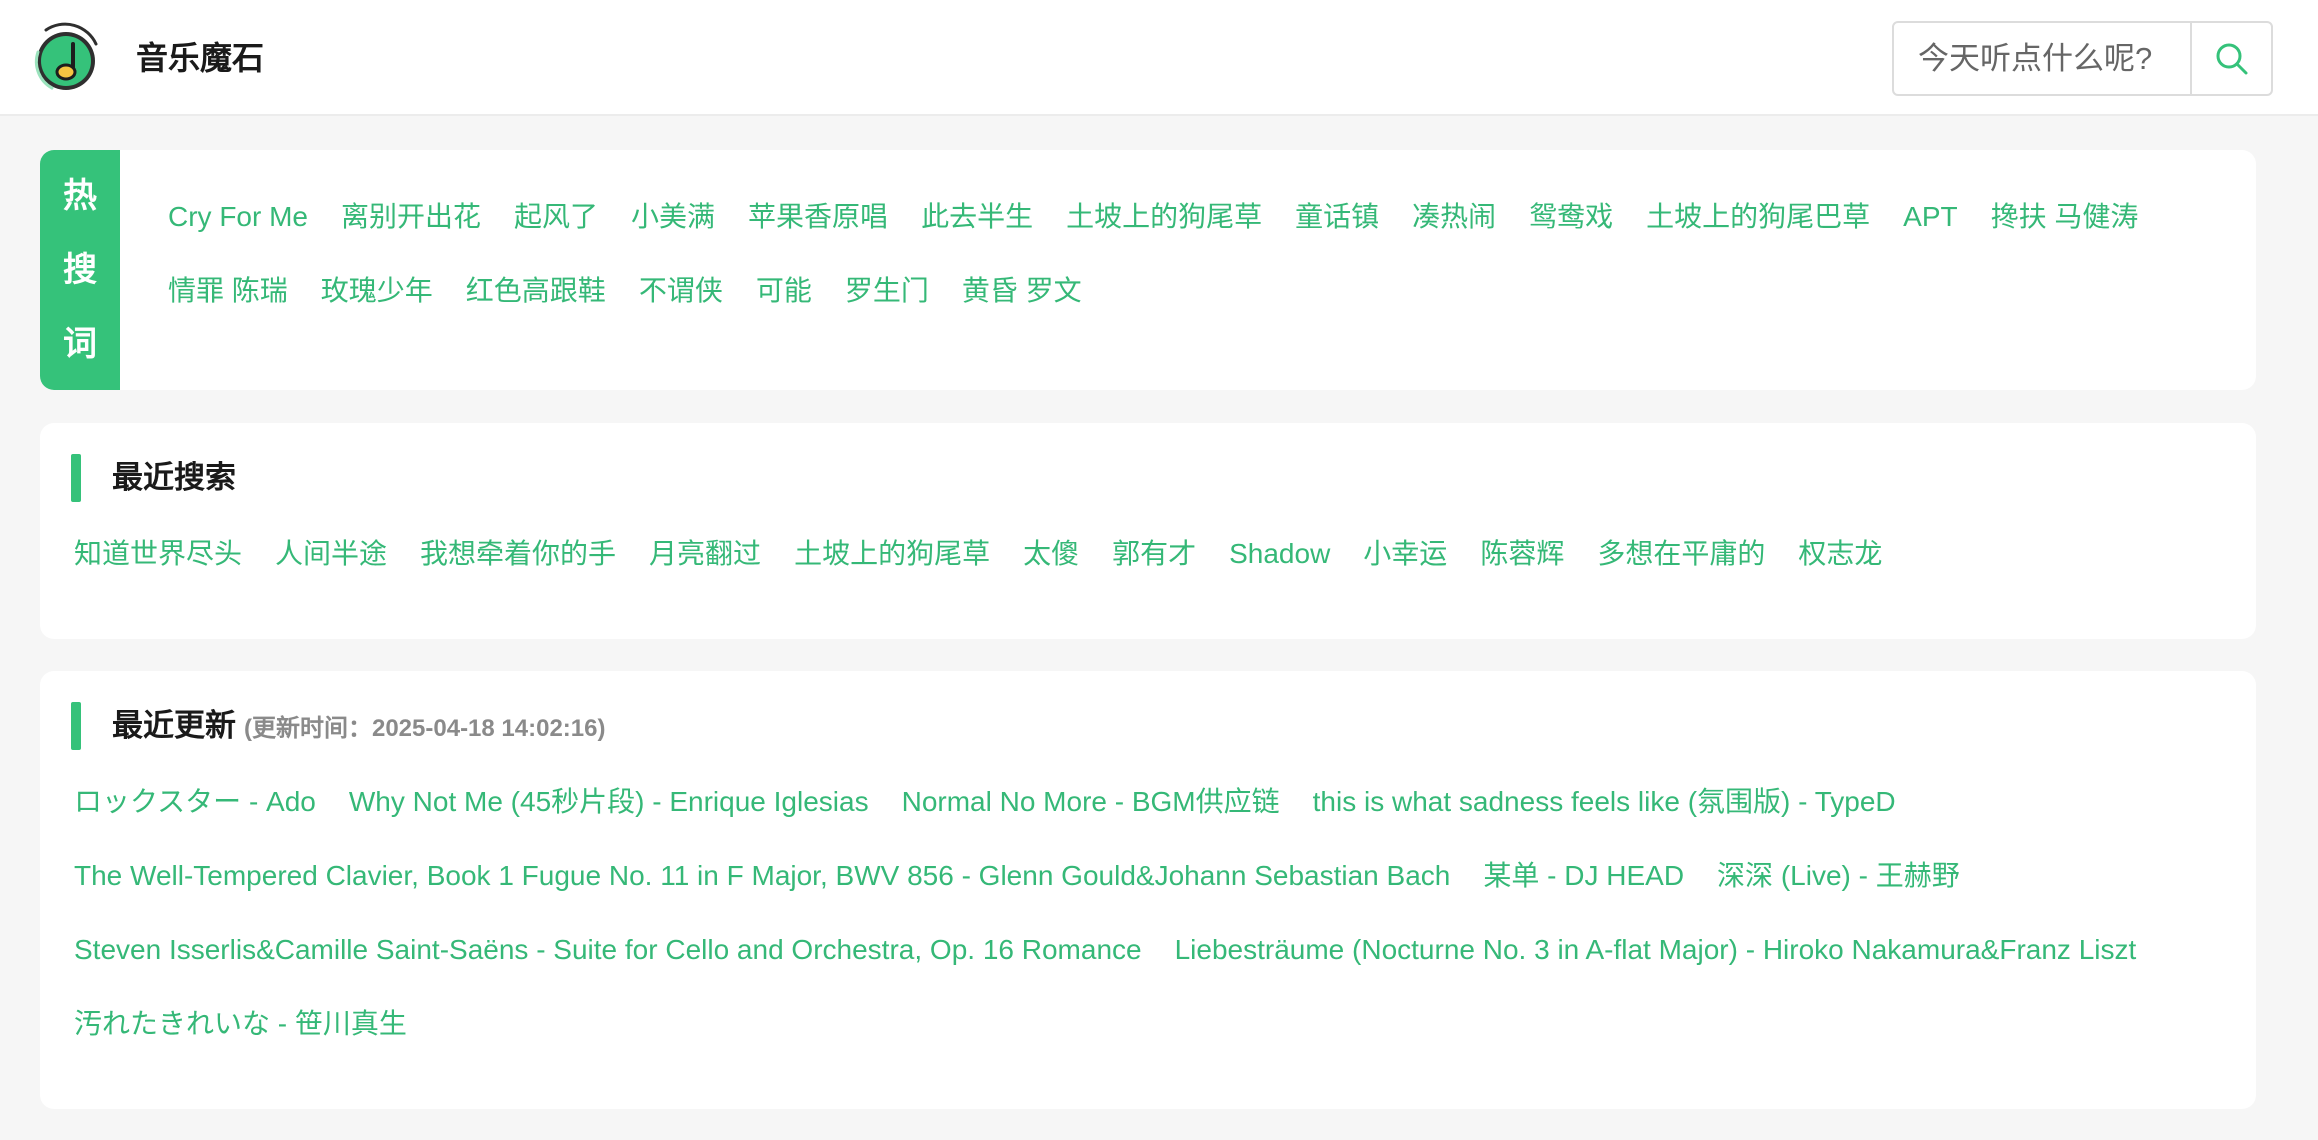 Image resolution: width=2318 pixels, height=1140 pixels. What do you see at coordinates (411, 217) in the screenshot?
I see `hot-search-item: 离别开出花` at bounding box center [411, 217].